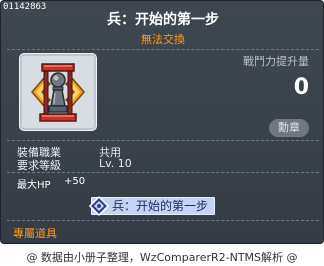 This screenshot has width=324, height=266. What do you see at coordinates (301, 87) in the screenshot?
I see `power-increase-value: 0` at bounding box center [301, 87].